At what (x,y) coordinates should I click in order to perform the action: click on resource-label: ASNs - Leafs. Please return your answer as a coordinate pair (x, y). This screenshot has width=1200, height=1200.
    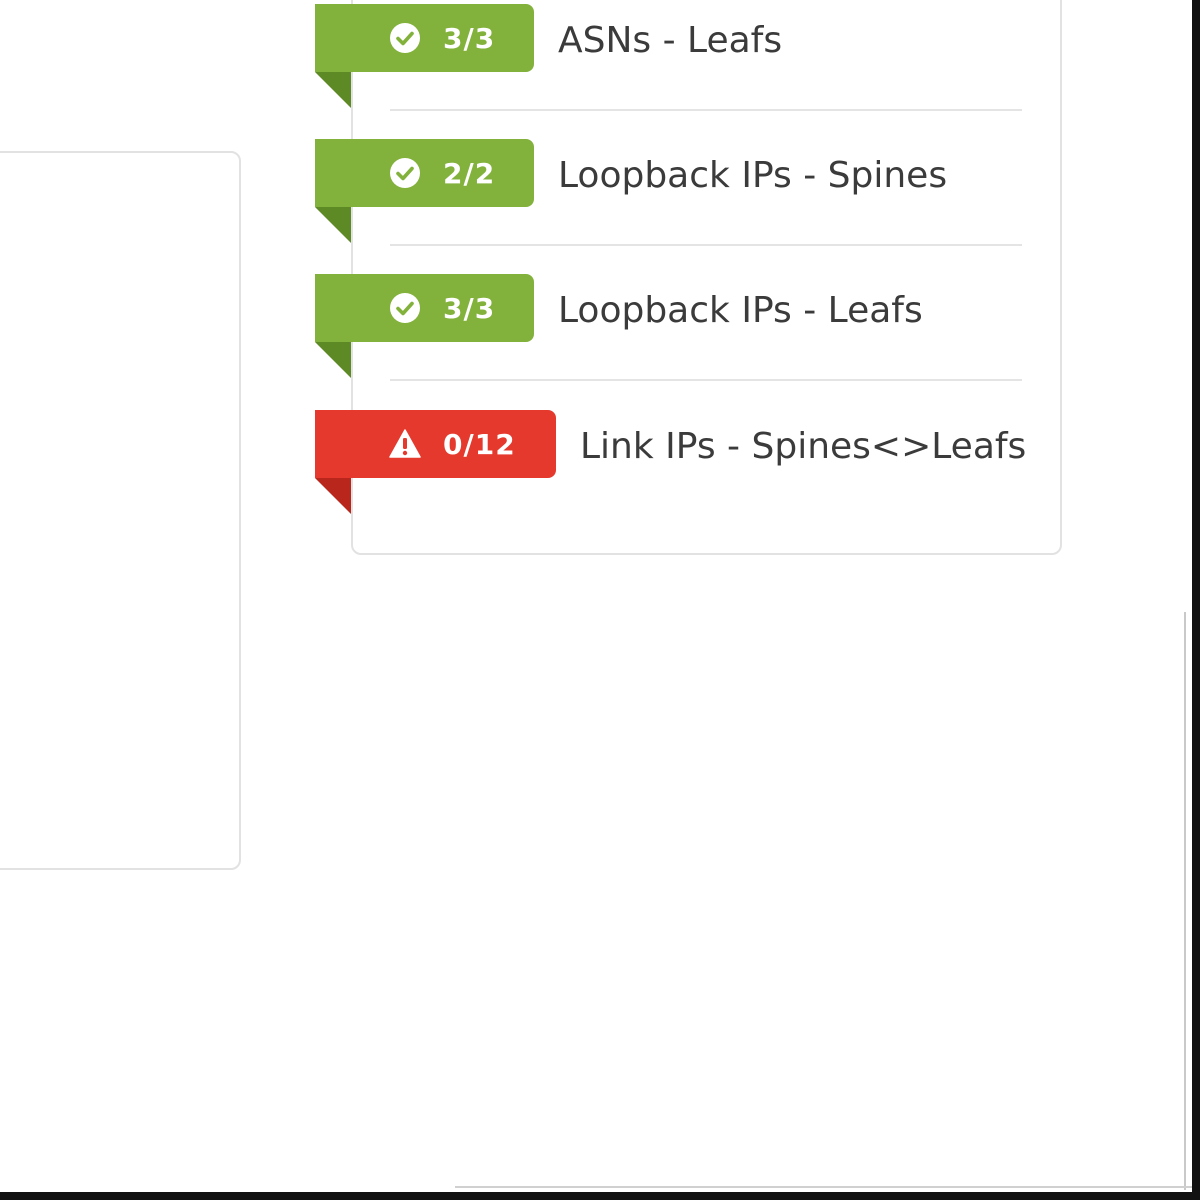
    Looking at the image, I should click on (670, 40).